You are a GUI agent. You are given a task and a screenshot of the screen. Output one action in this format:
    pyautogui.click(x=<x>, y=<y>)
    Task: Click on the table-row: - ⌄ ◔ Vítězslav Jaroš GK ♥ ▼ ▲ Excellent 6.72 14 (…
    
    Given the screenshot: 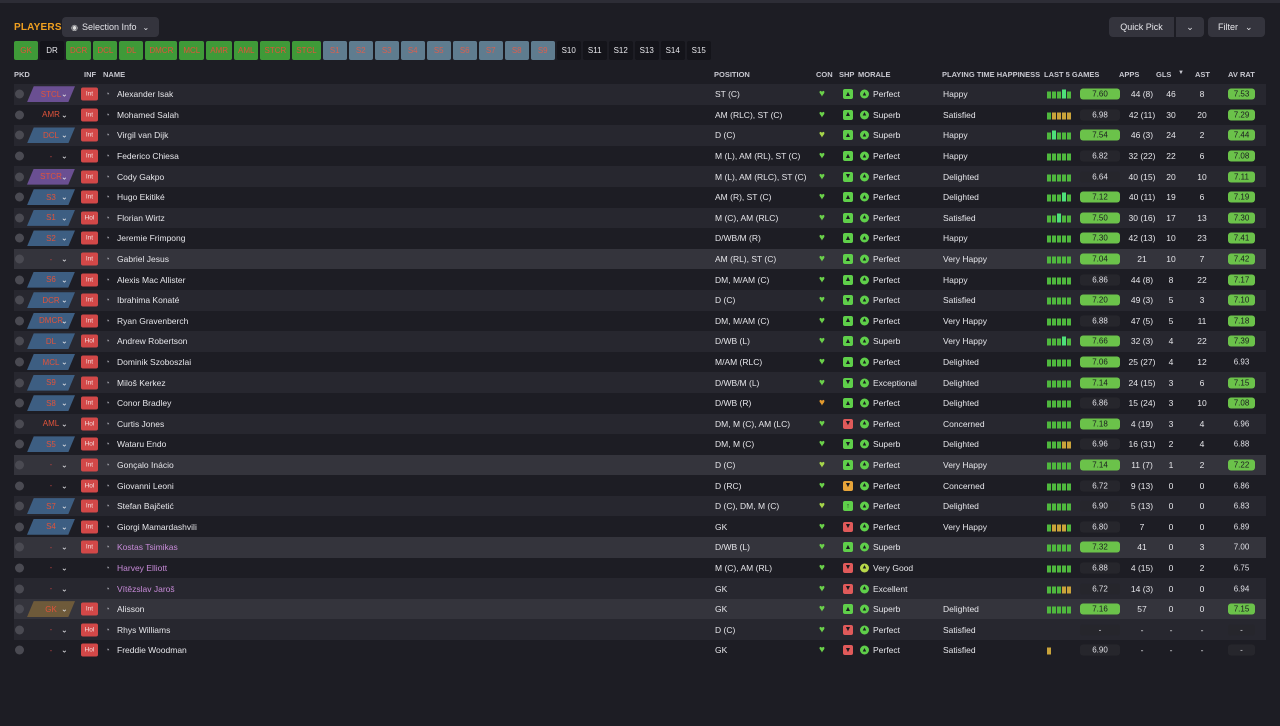 What is the action you would take?
    pyautogui.click(x=640, y=588)
    